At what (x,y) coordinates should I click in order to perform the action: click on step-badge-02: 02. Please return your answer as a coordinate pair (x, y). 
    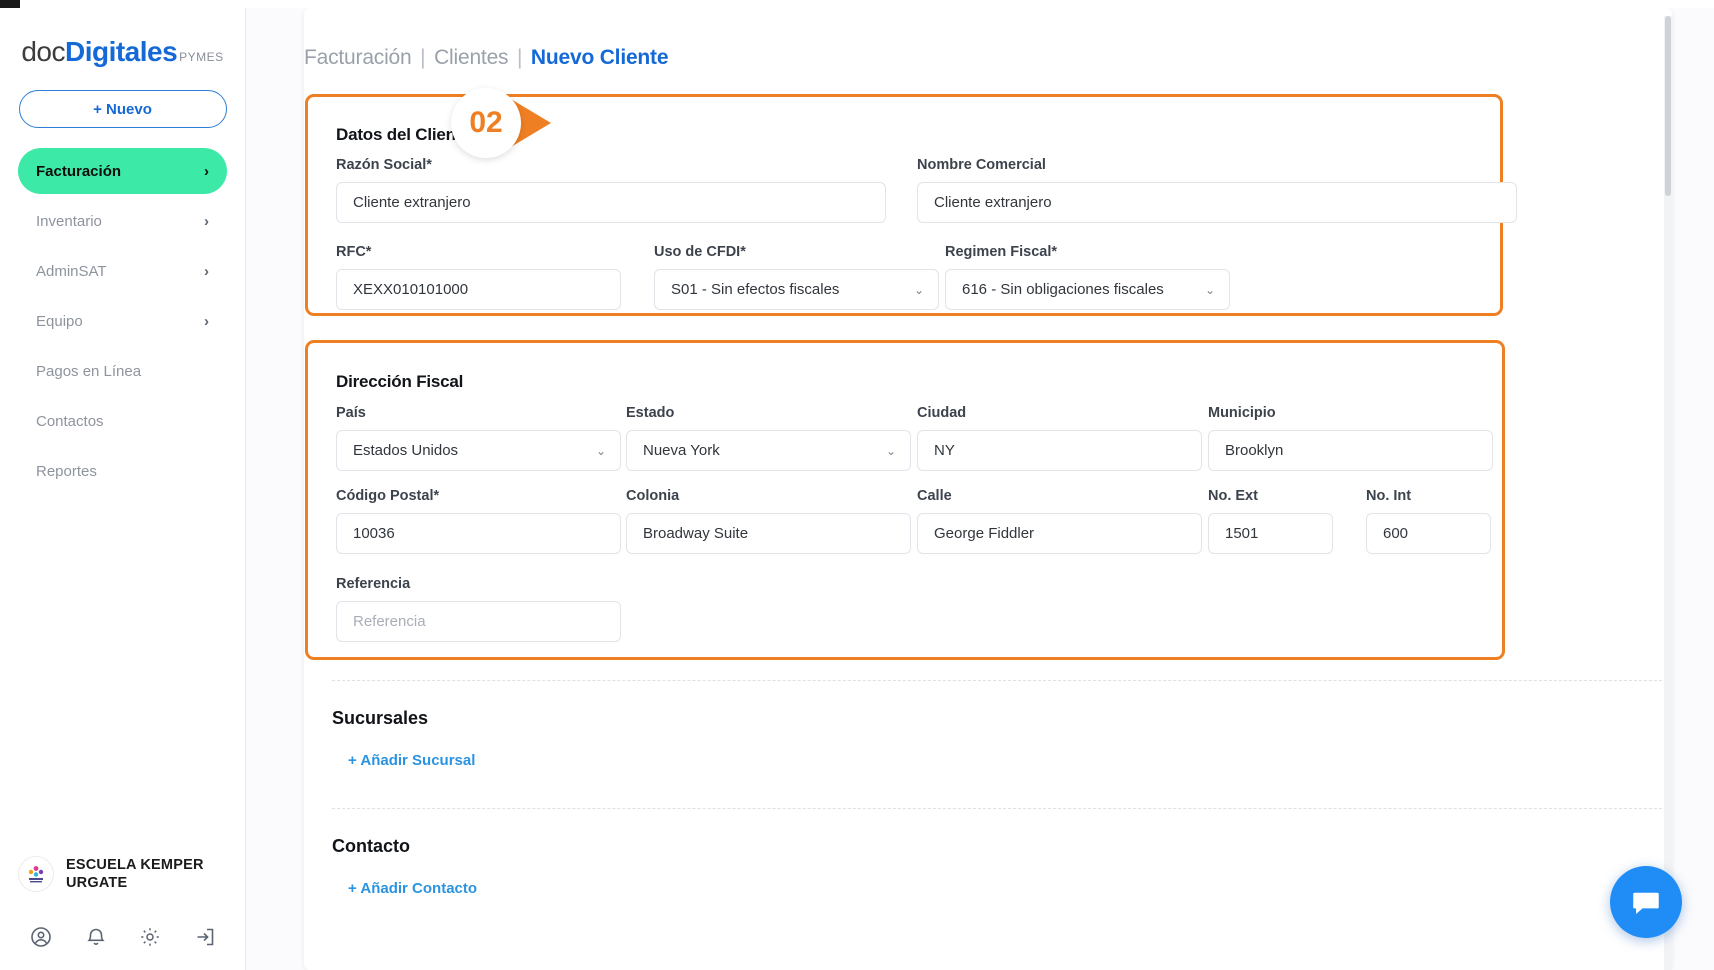
    Looking at the image, I should click on (510, 123).